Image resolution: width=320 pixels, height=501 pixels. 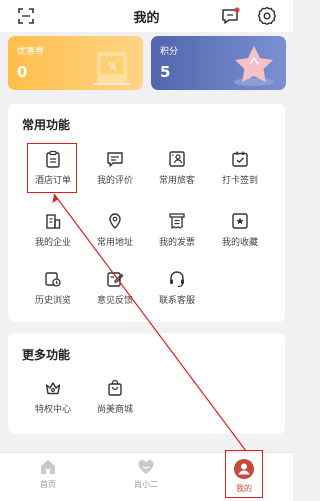 I want to click on item-label: 我的收藏, so click(x=239, y=243).